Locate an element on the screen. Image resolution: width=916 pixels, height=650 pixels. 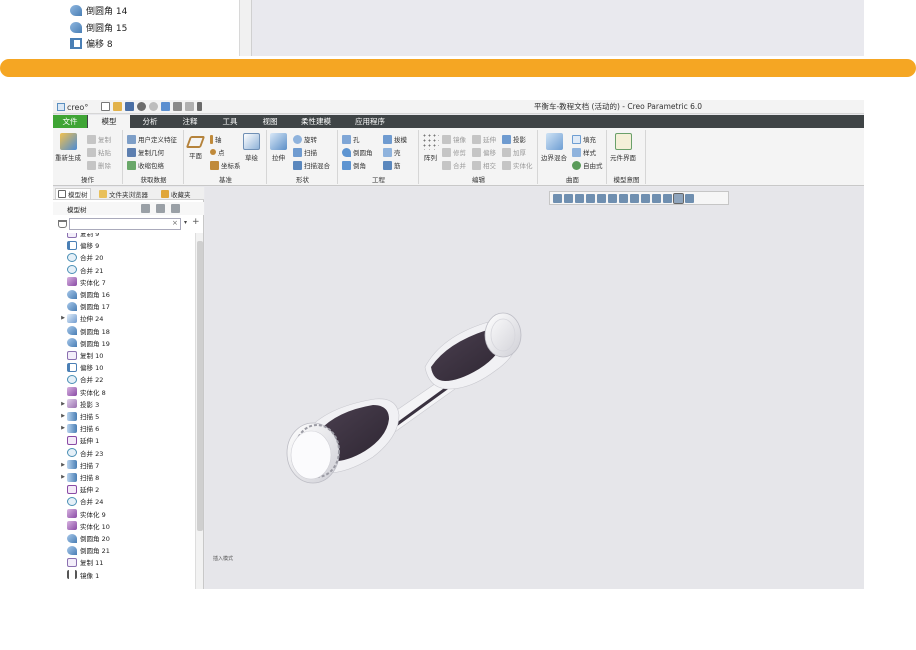
tree-item: 倒圆角 16 is located at coordinates (81, 294).